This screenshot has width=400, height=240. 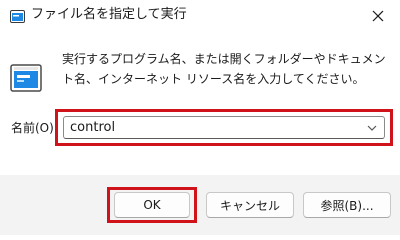 What do you see at coordinates (26, 78) in the screenshot?
I see `run-program-icon` at bounding box center [26, 78].